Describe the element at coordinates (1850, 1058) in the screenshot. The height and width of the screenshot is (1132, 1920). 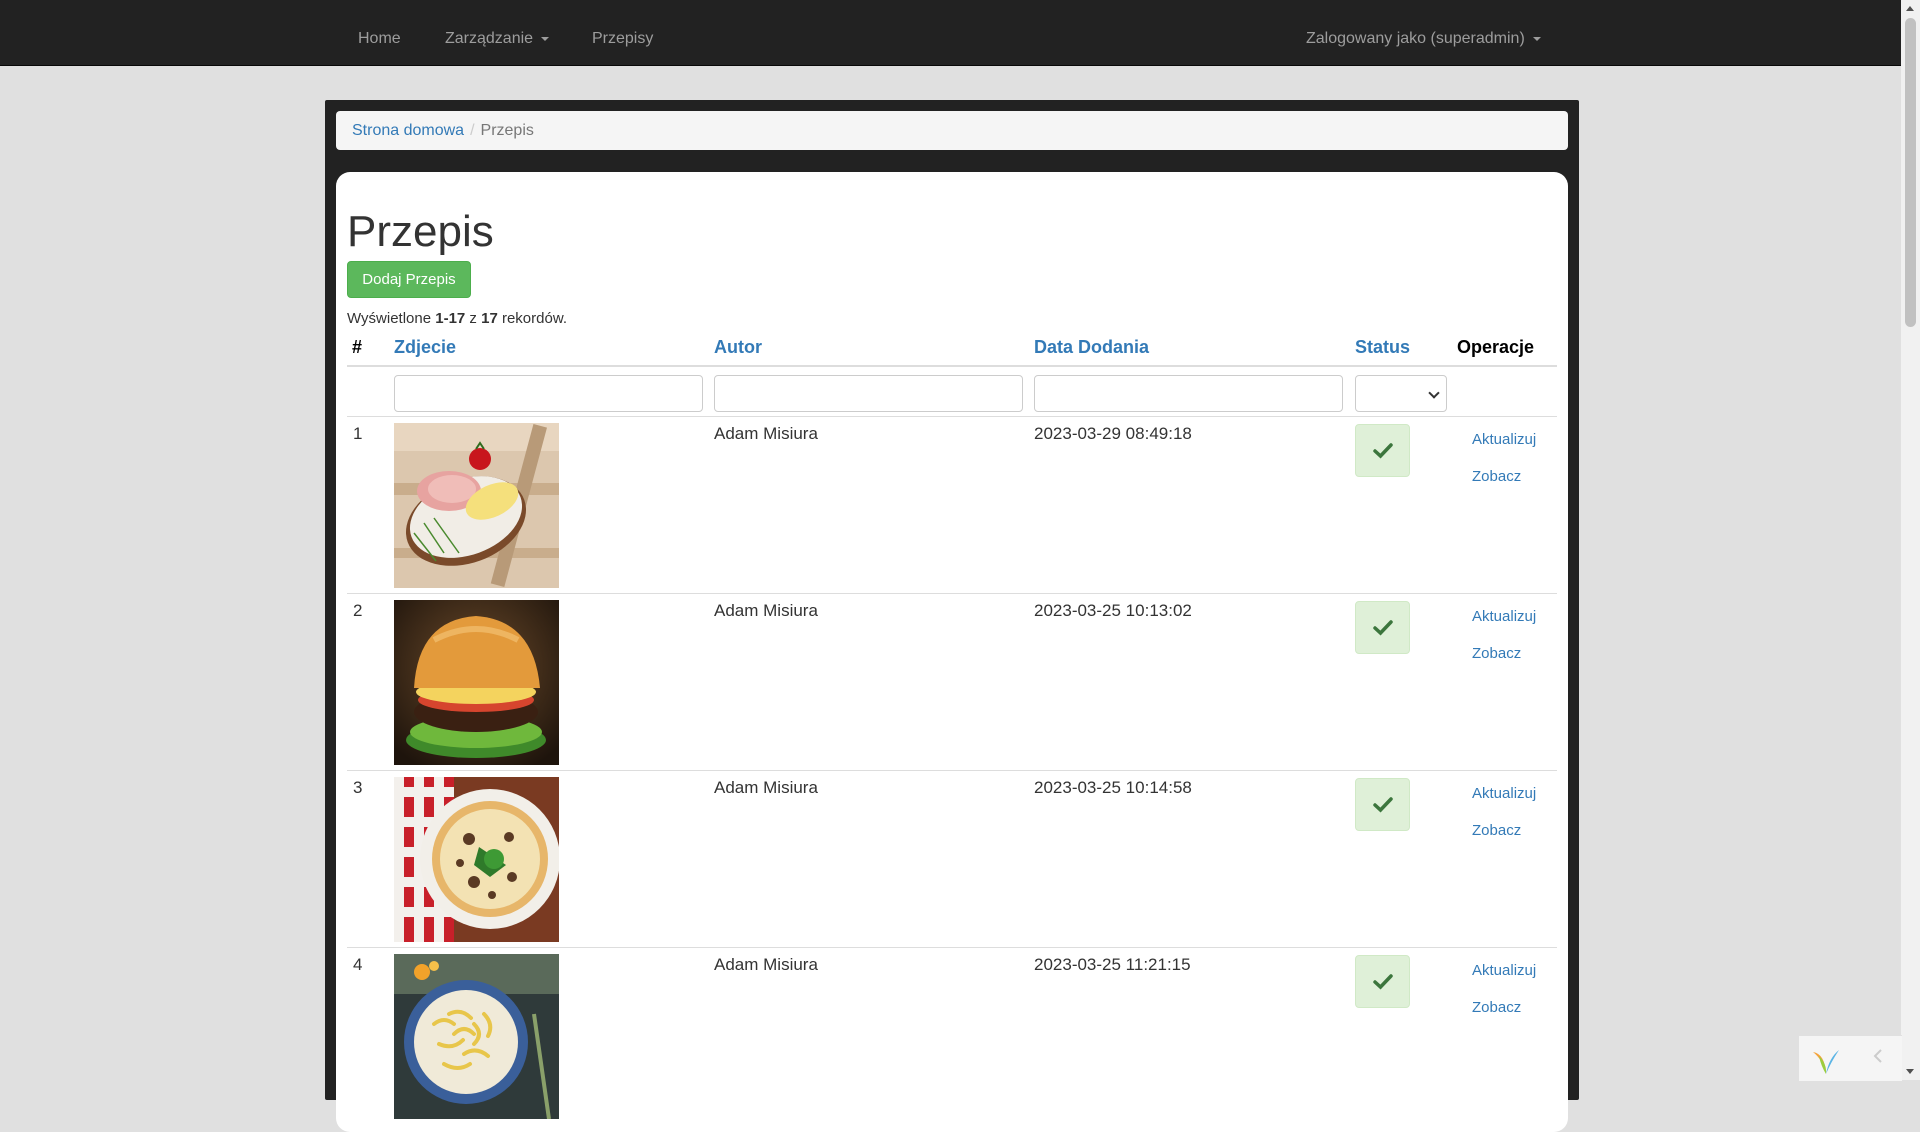
I see `debug-toolbar` at that location.